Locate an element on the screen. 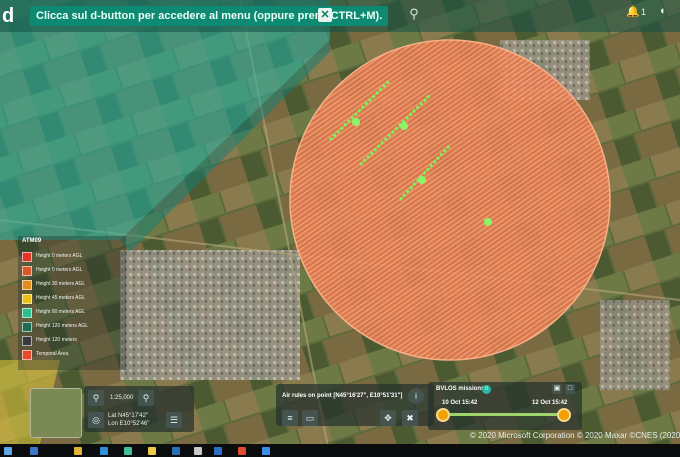 The height and width of the screenshot is (457, 680). legend-label: Temporal Area is located at coordinates (52, 354).